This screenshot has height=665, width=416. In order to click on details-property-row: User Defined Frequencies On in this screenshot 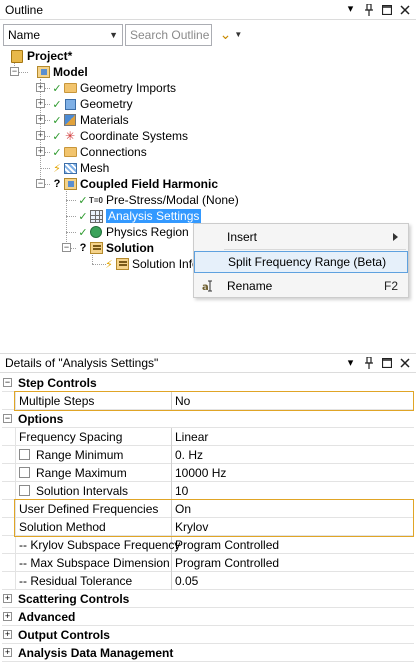, I will do `click(208, 508)`.